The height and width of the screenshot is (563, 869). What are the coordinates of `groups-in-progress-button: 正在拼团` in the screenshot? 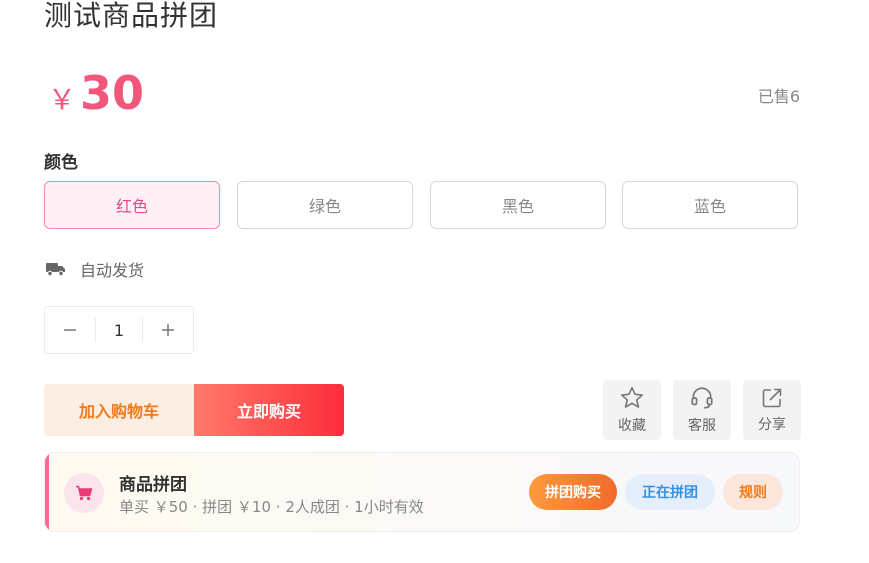 It's located at (670, 492).